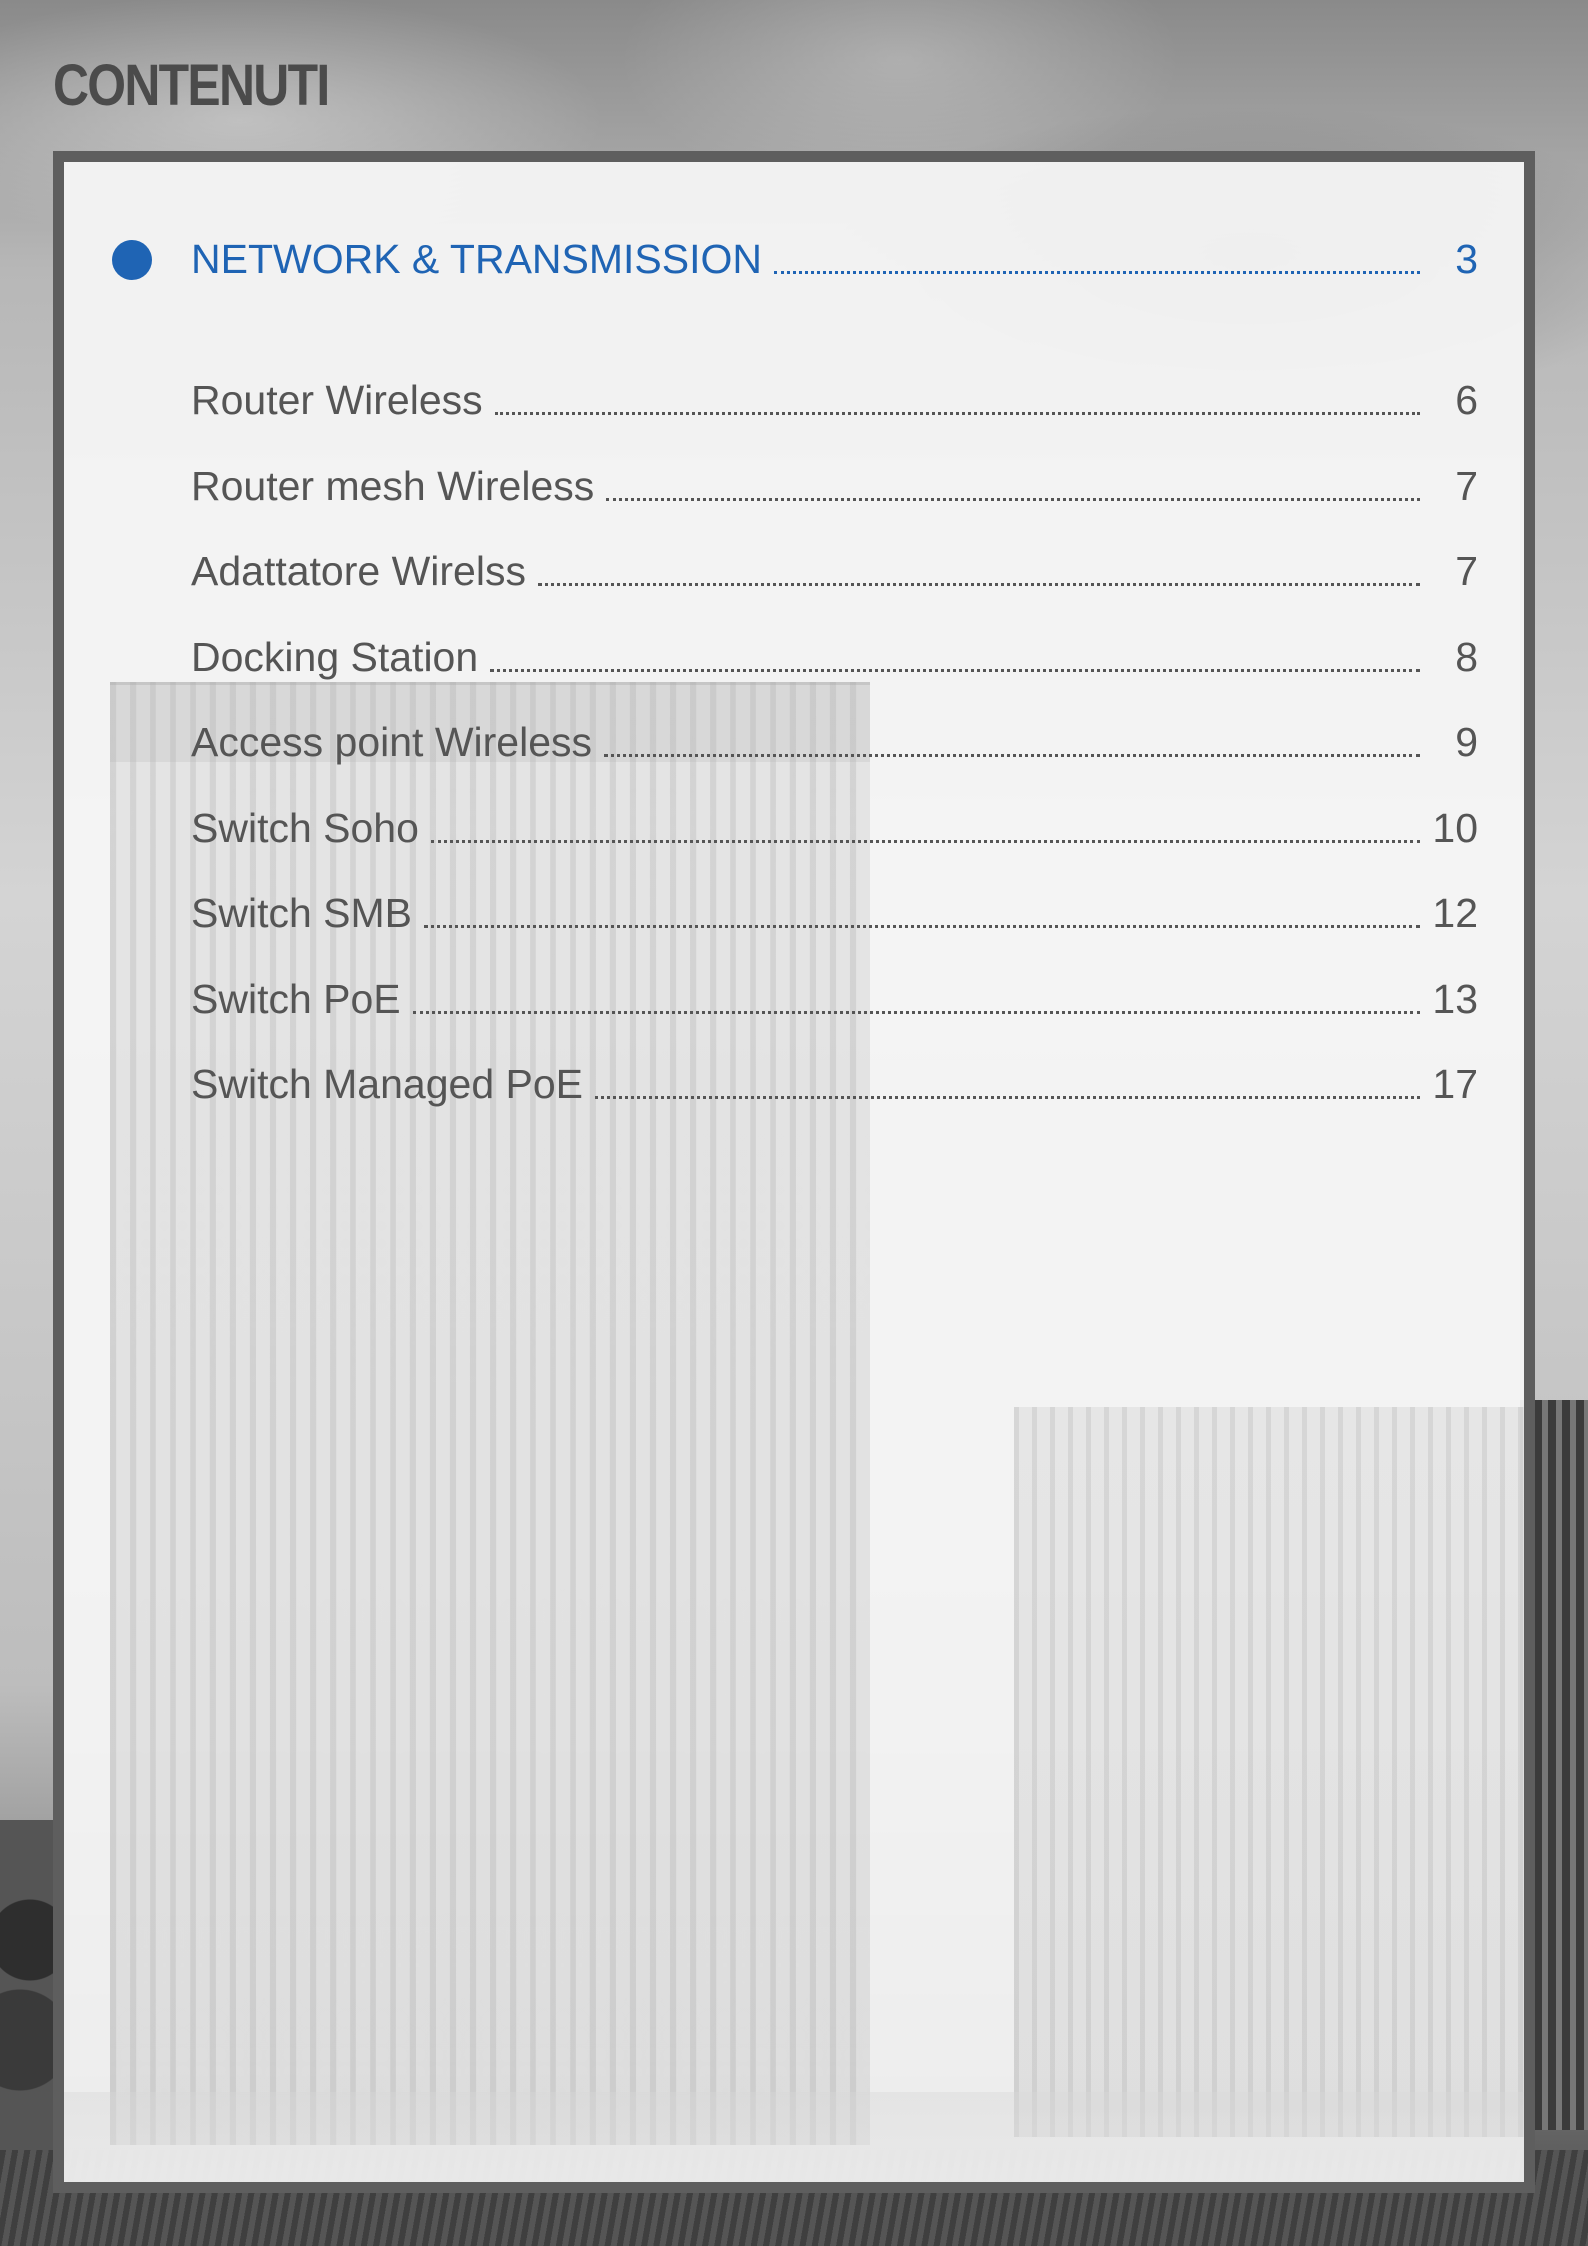 The height and width of the screenshot is (2246, 1588). I want to click on toc-entry-page-number: 17, so click(1455, 1084).